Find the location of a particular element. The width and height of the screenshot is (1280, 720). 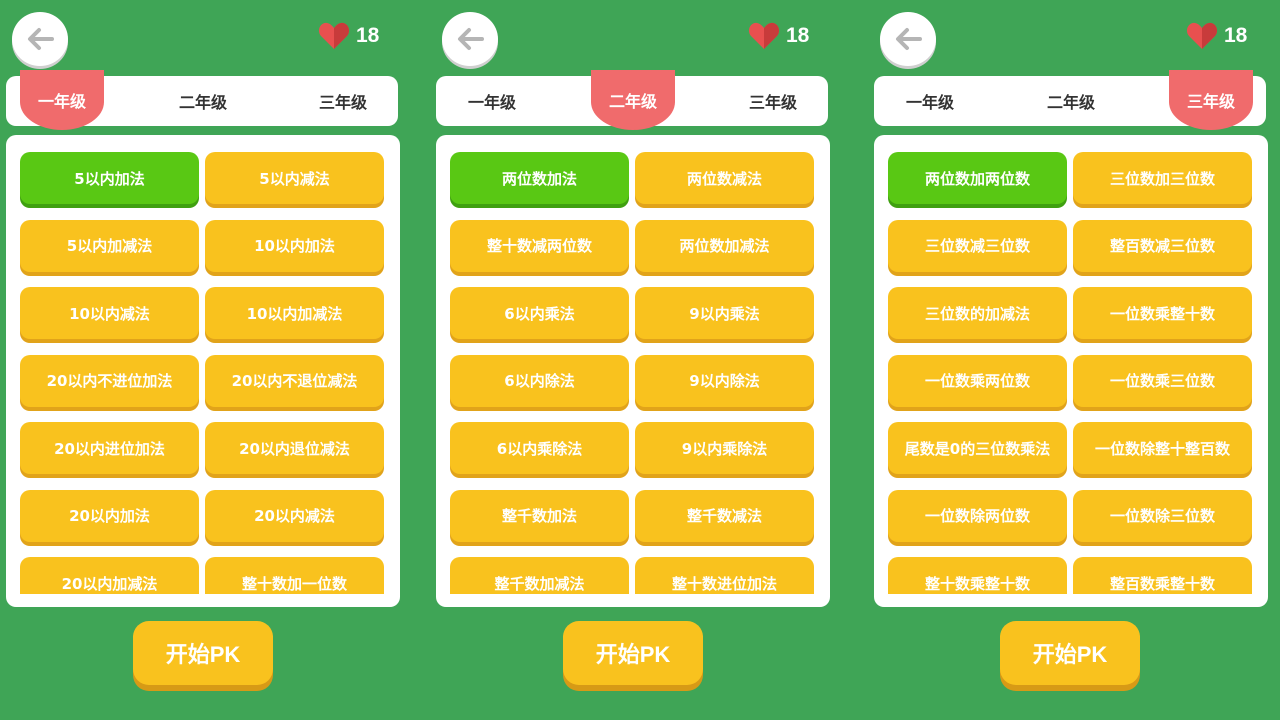

topic-button: 整千数加减法 is located at coordinates (539, 575).